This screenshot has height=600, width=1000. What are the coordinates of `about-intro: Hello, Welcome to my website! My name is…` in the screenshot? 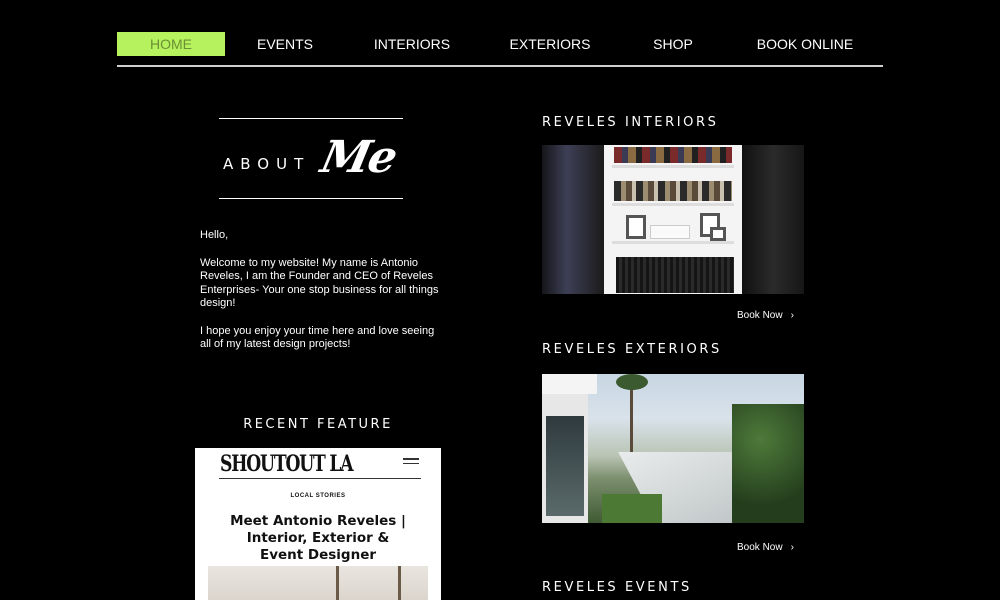 It's located at (320, 297).